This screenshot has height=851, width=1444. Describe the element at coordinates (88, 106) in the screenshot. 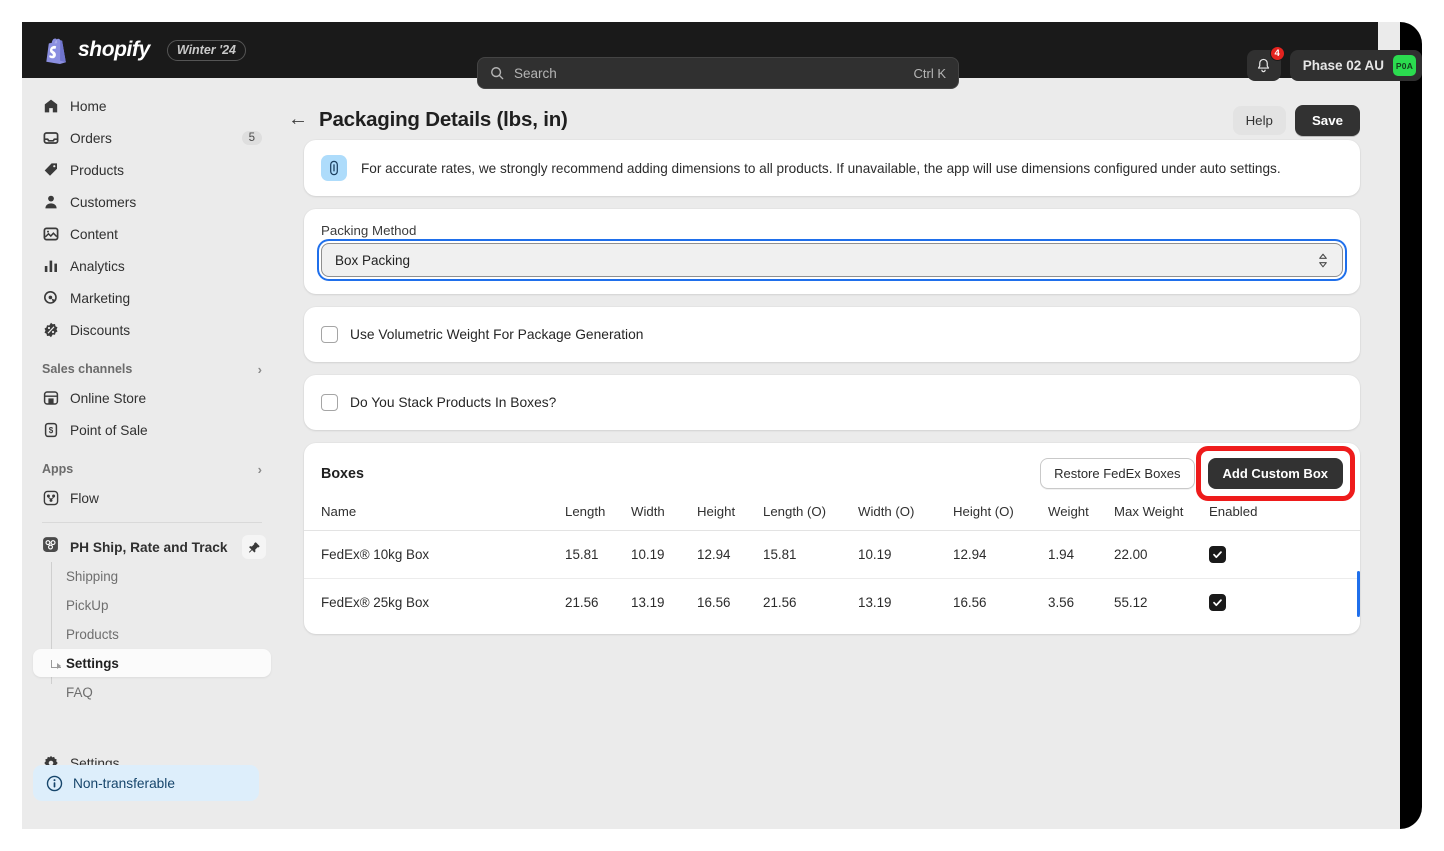

I see `sidebar-item-label: Home` at that location.